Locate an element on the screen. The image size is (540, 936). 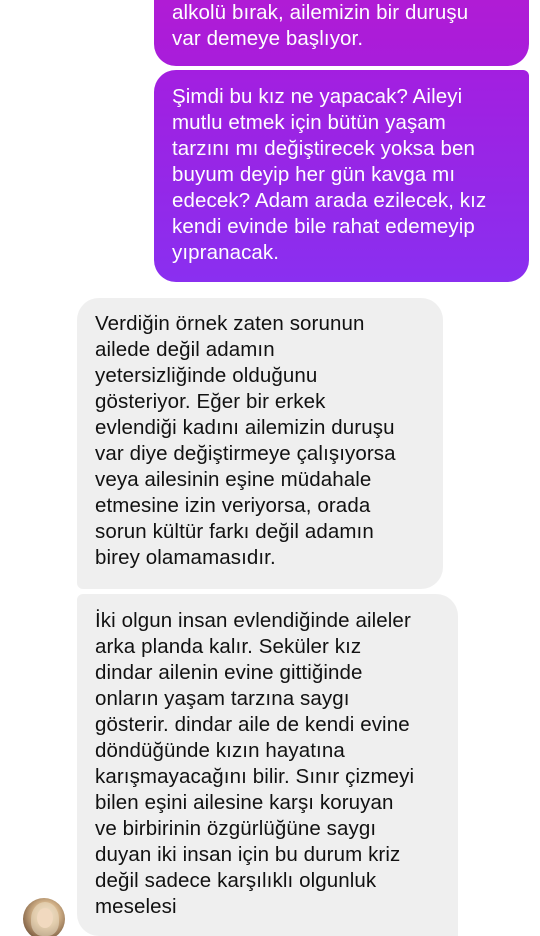
avatar-face-shape is located at coordinates (45, 918).